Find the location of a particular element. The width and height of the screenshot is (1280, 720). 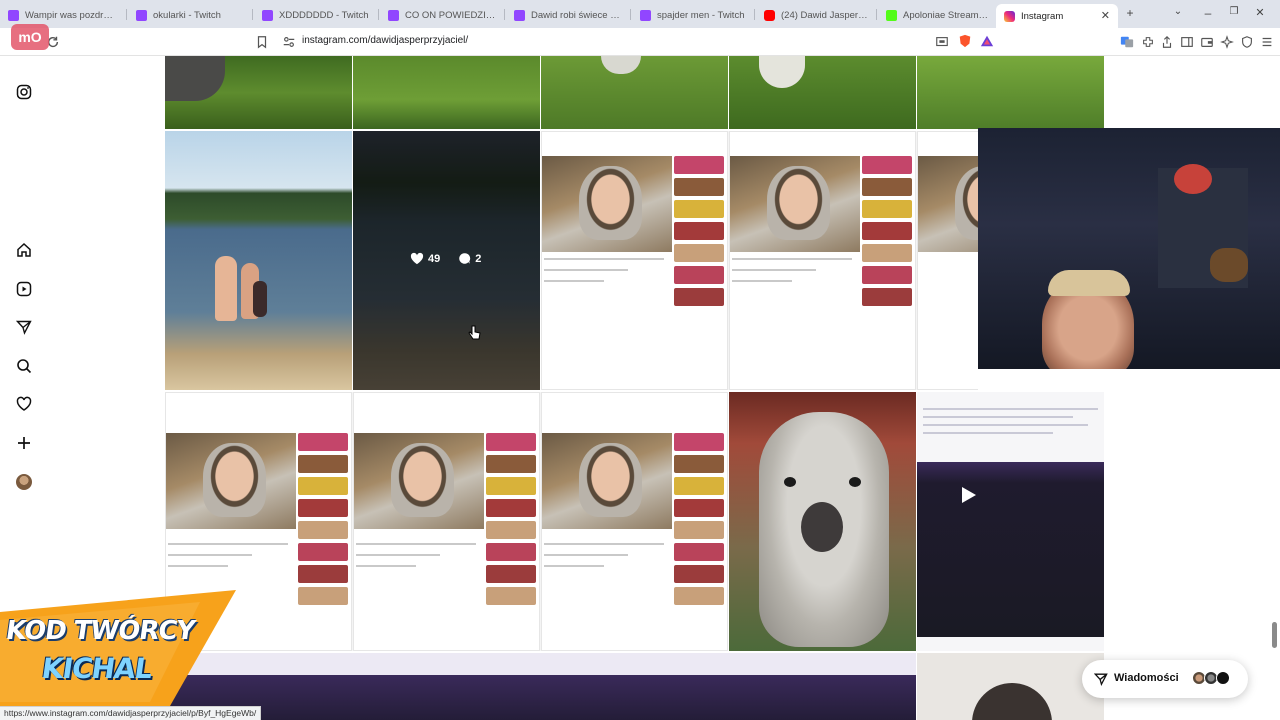

post-hover-stats: 49 2 is located at coordinates (454, 258).